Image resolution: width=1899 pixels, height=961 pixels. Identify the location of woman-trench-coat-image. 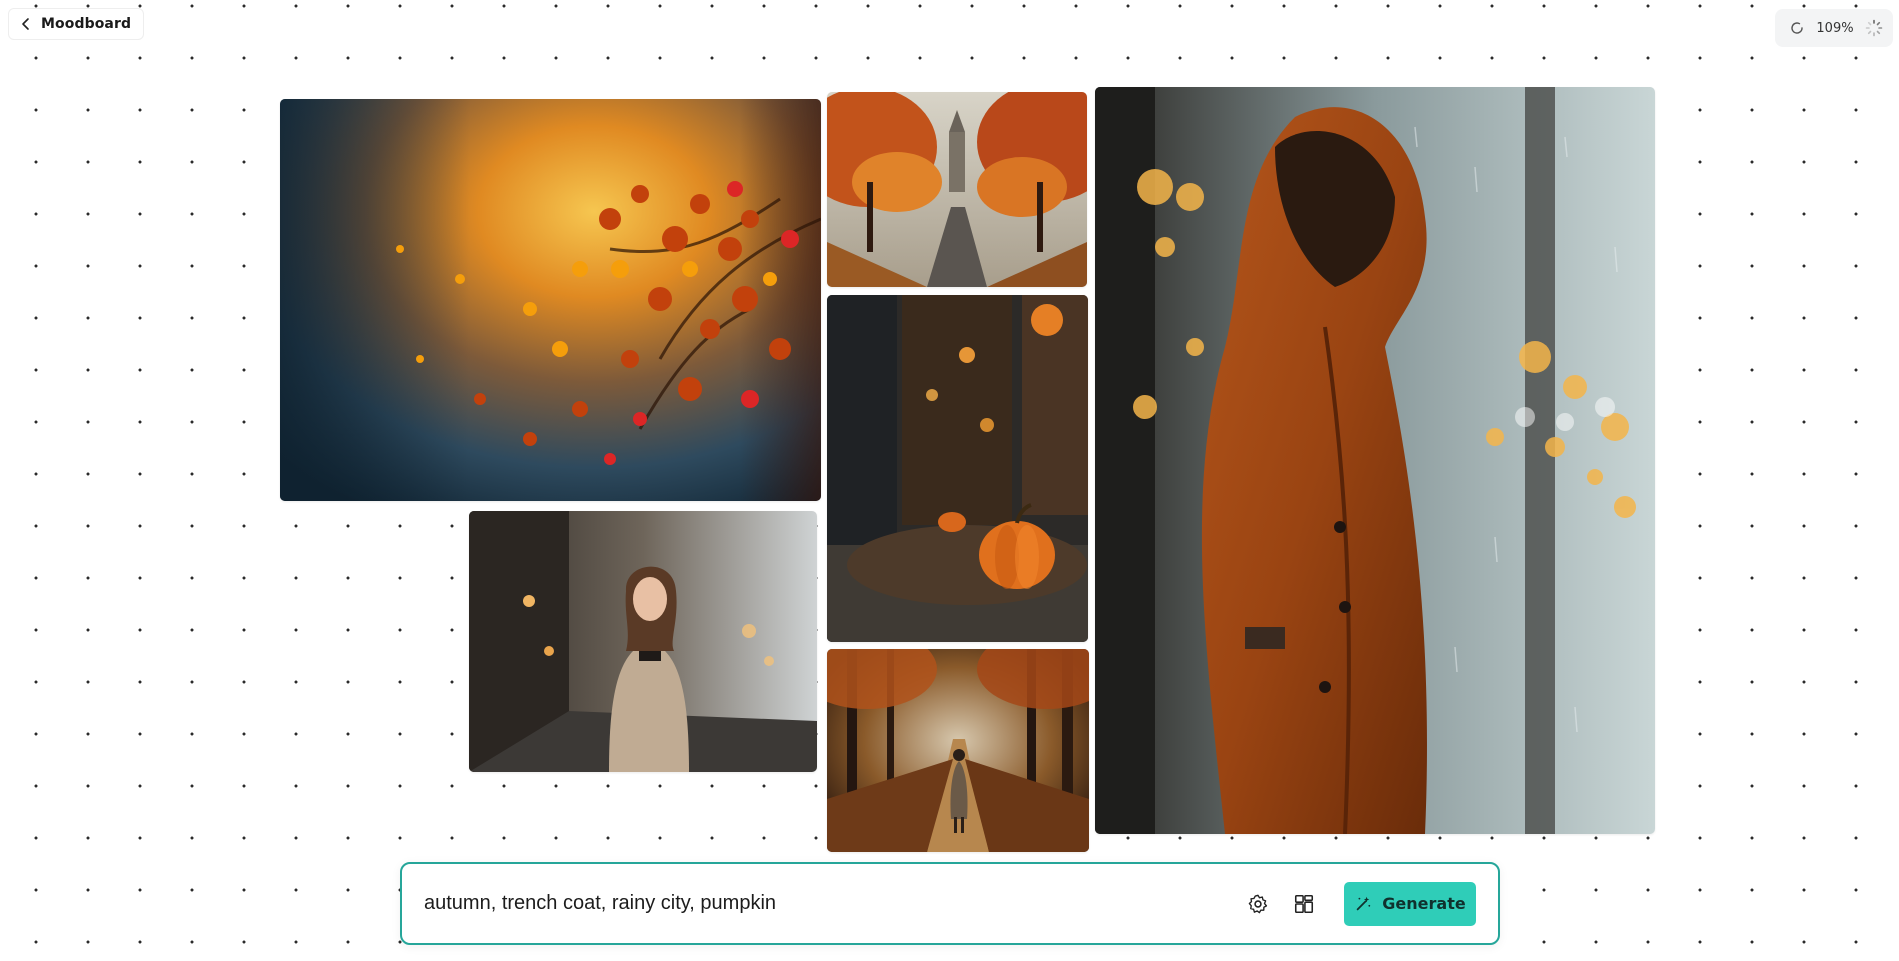
(643, 641).